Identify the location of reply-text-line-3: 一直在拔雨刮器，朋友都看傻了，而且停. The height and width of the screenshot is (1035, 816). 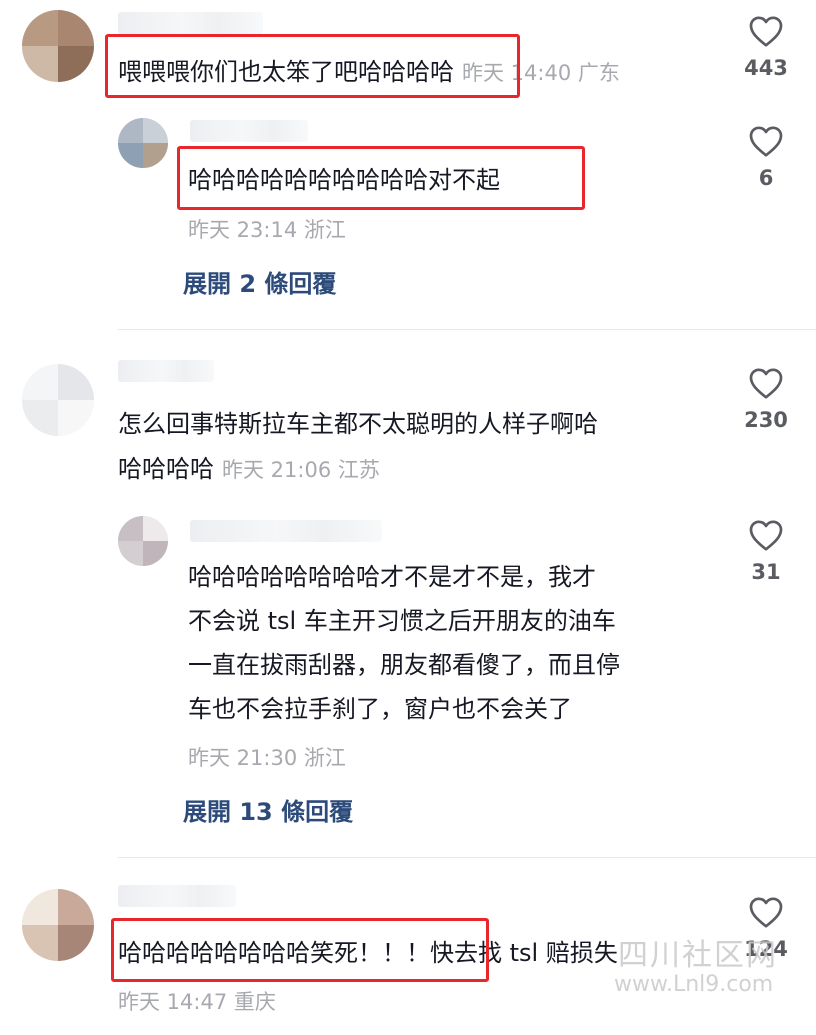
(404, 665).